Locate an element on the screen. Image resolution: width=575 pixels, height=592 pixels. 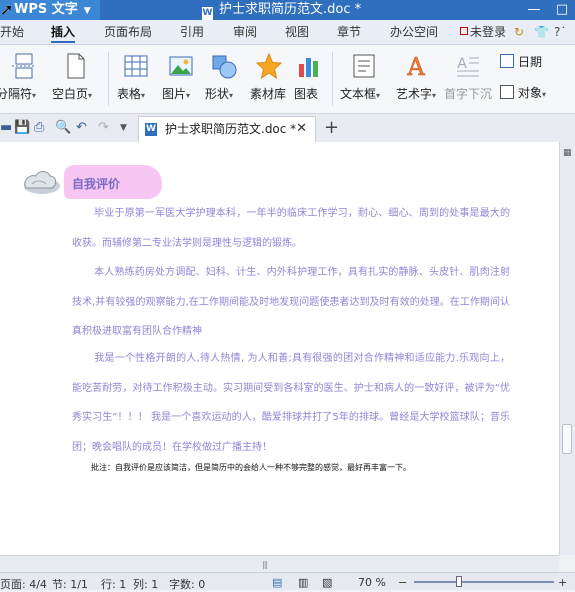
horizontal-scrollbar: ||| is located at coordinates (279, 564).